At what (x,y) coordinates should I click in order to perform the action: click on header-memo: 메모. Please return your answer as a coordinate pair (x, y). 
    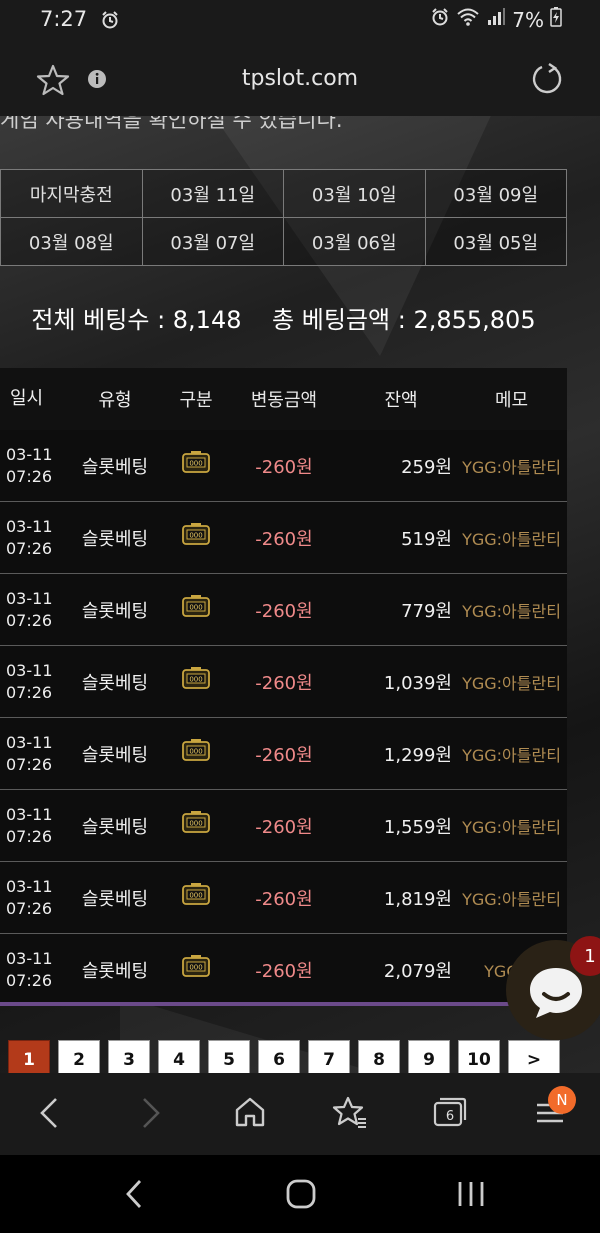
    Looking at the image, I should click on (511, 400).